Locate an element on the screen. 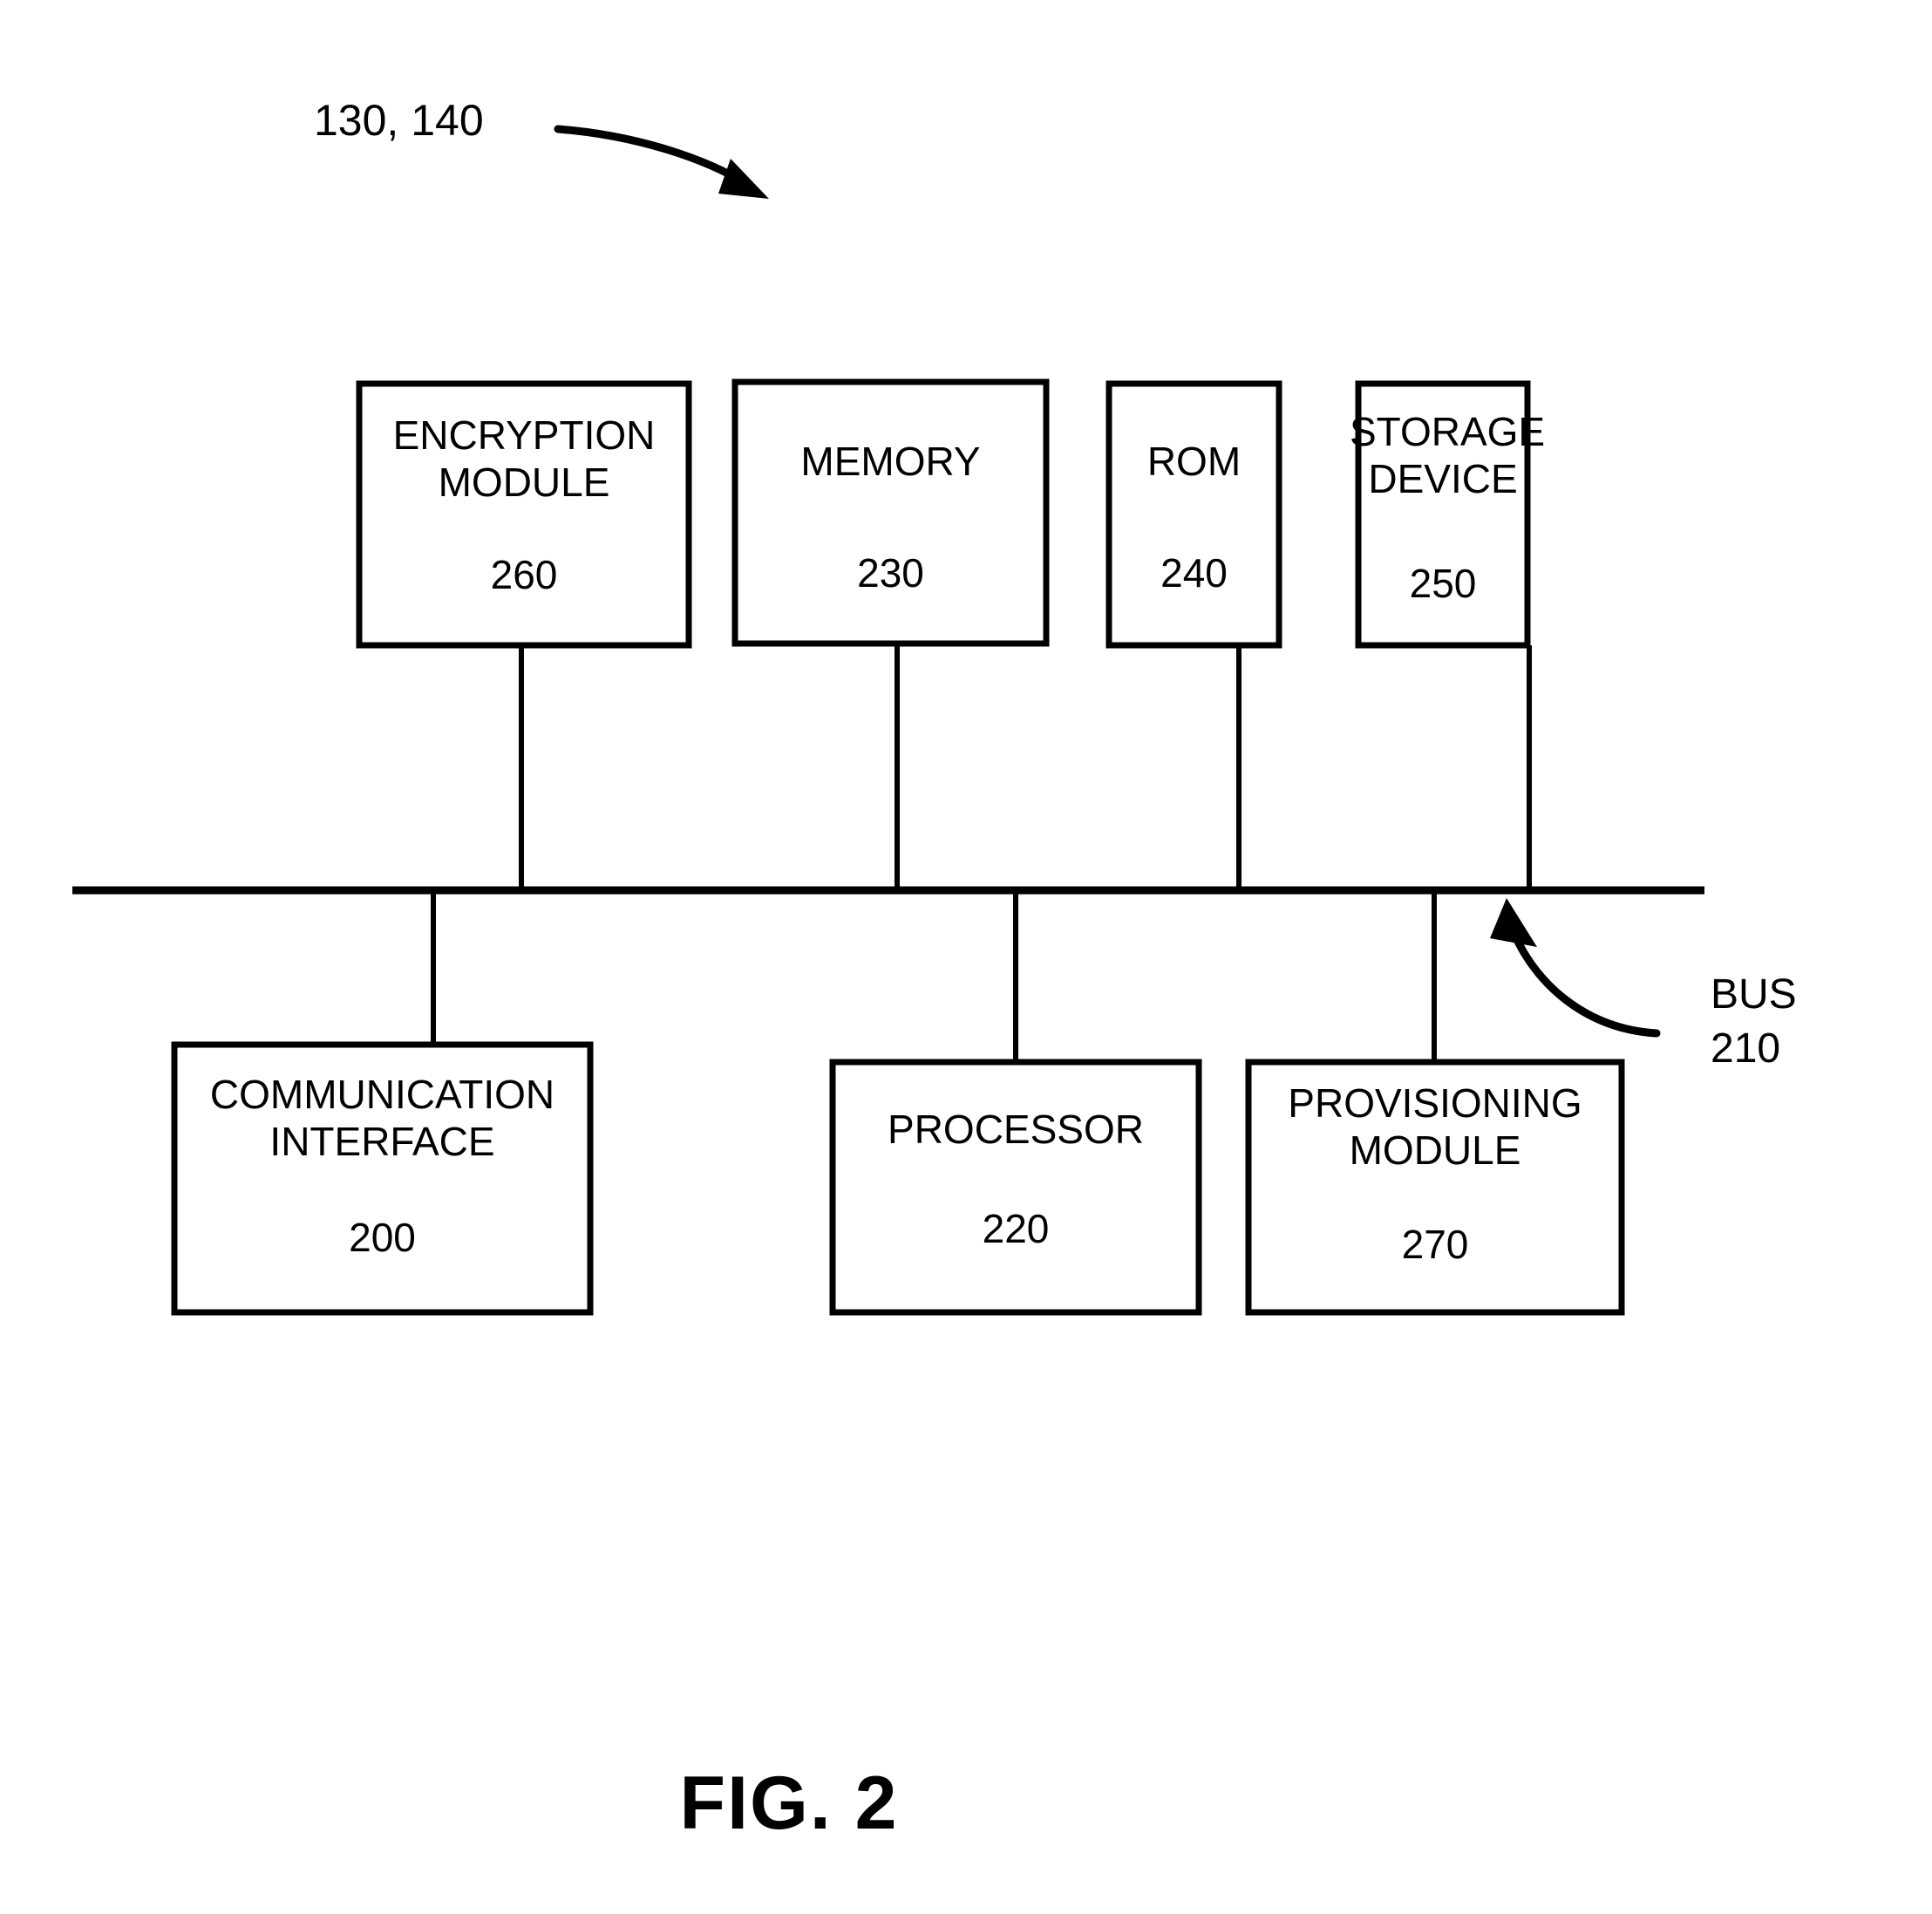 The width and height of the screenshot is (1932, 1914). bus-callout-number: 210 is located at coordinates (1746, 1048).